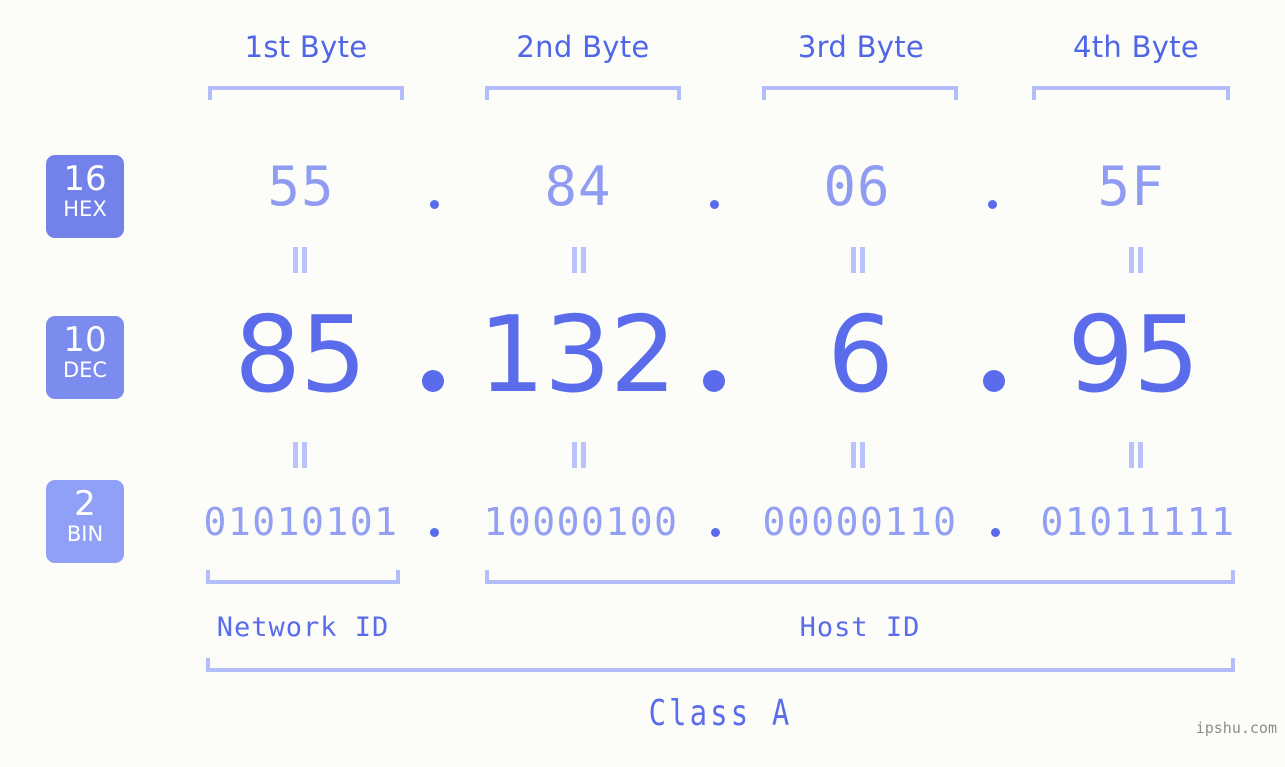  What do you see at coordinates (85, 534) in the screenshot?
I see `base-badge-bin-name: BIN` at bounding box center [85, 534].